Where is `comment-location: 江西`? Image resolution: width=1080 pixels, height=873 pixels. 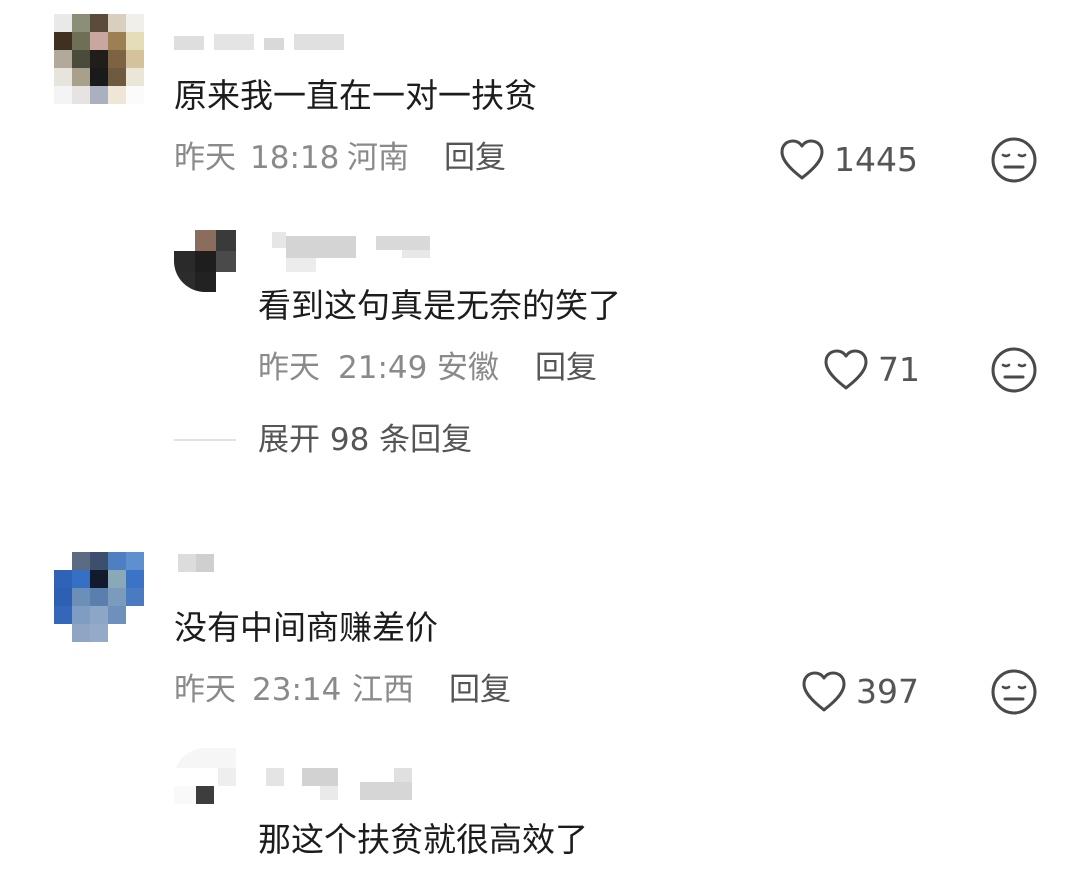
comment-location: 江西 is located at coordinates (383, 690).